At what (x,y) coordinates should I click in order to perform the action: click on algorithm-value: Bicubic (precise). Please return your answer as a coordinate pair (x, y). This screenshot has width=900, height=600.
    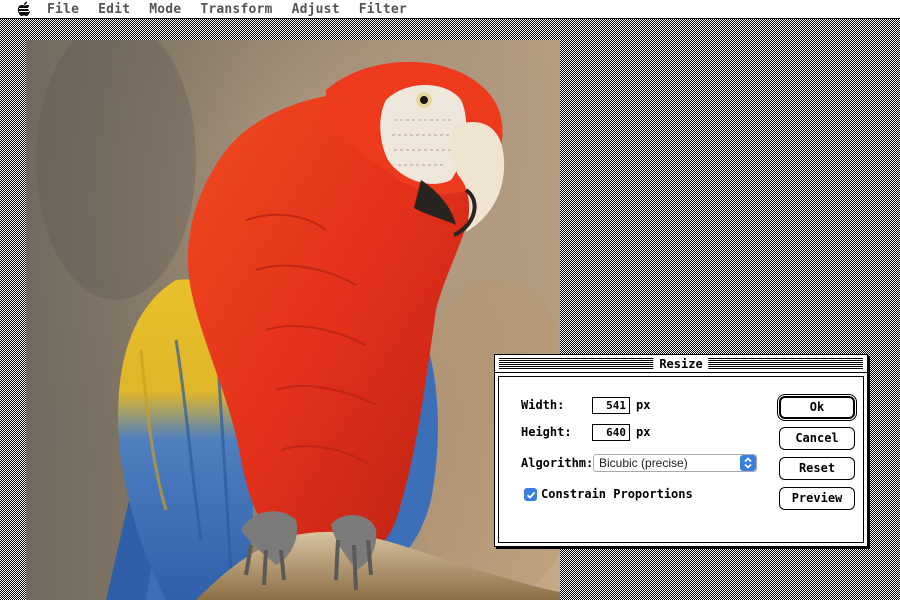
    Looking at the image, I should click on (643, 463).